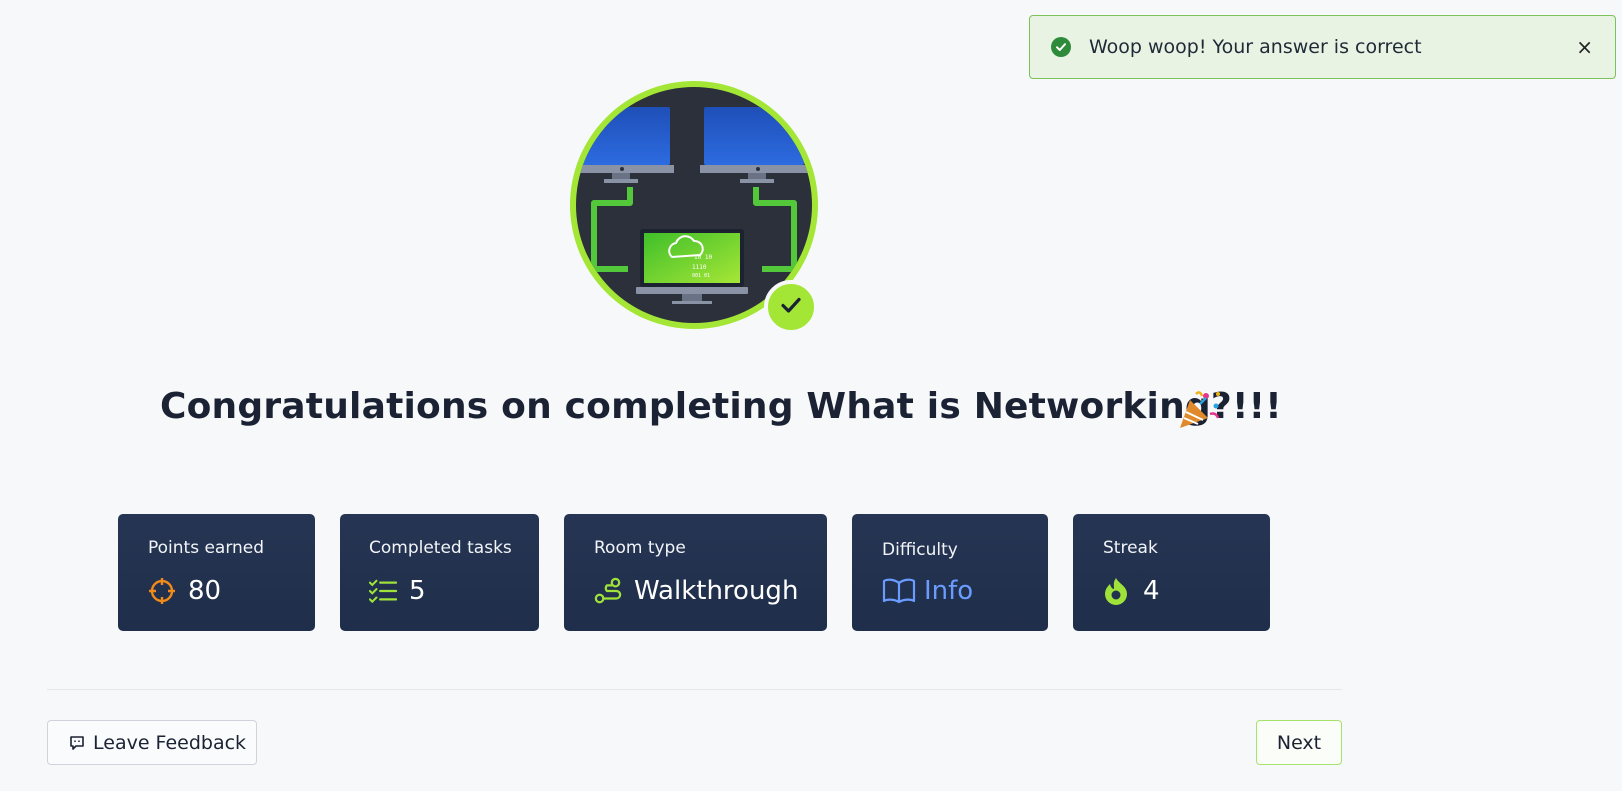 The width and height of the screenshot is (1622, 791). What do you see at coordinates (1299, 742) in the screenshot?
I see `next-button: Next` at bounding box center [1299, 742].